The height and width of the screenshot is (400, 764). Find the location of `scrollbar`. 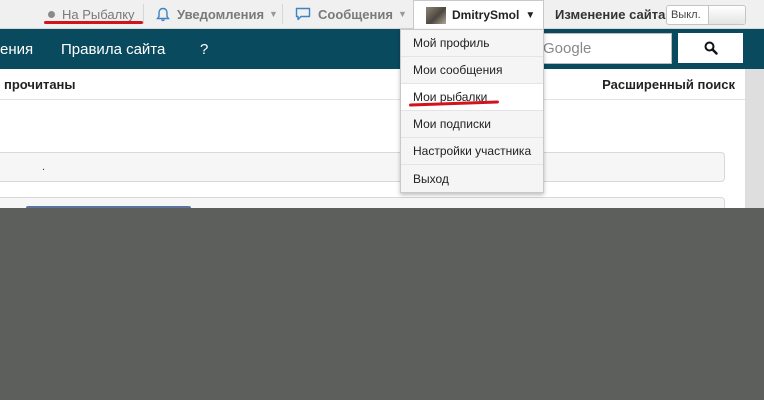

scrollbar is located at coordinates (754, 138).